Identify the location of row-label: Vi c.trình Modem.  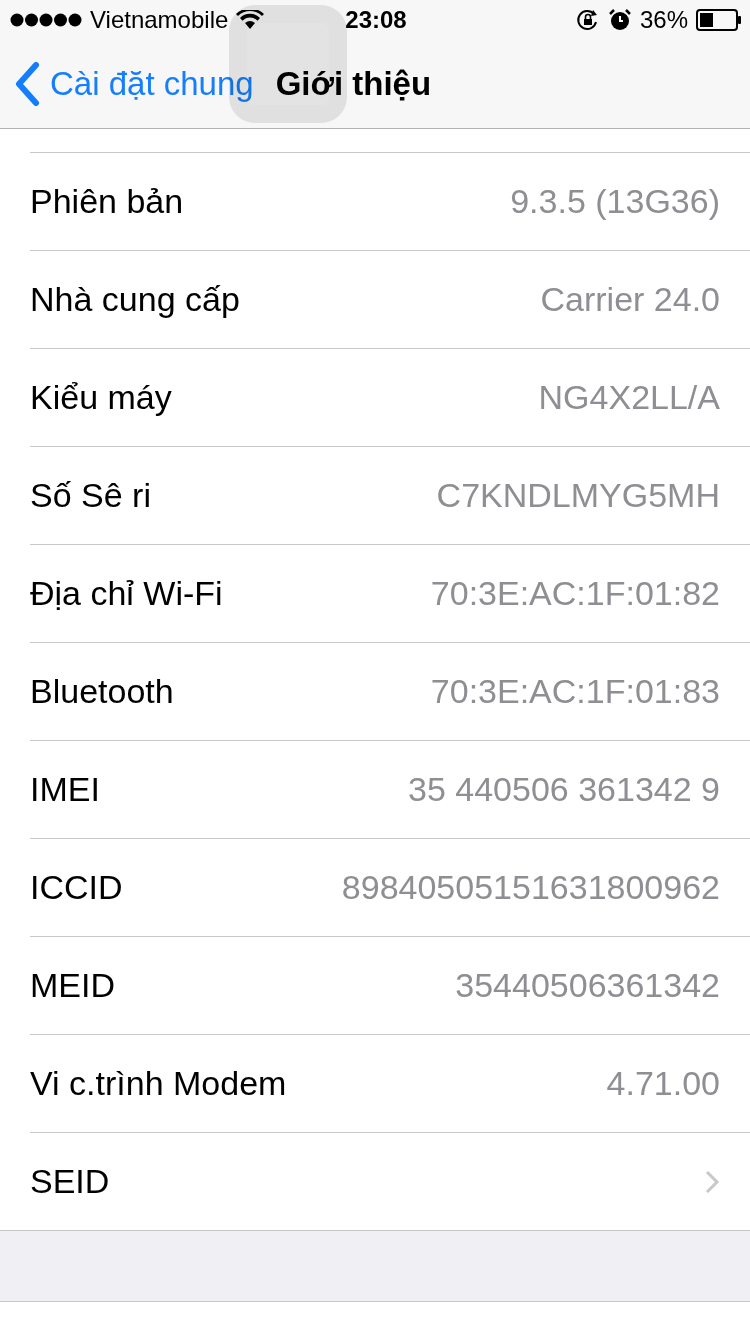
(158, 1083).